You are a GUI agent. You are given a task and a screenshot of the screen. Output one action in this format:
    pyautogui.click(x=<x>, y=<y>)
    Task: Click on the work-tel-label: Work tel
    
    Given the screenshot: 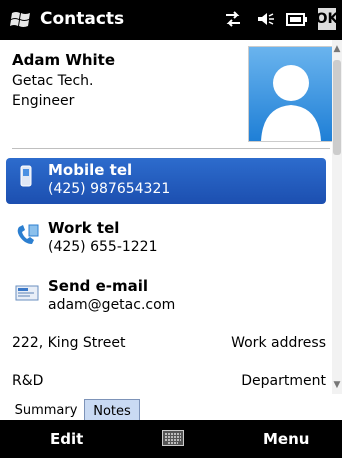 What is the action you would take?
    pyautogui.click(x=84, y=228)
    